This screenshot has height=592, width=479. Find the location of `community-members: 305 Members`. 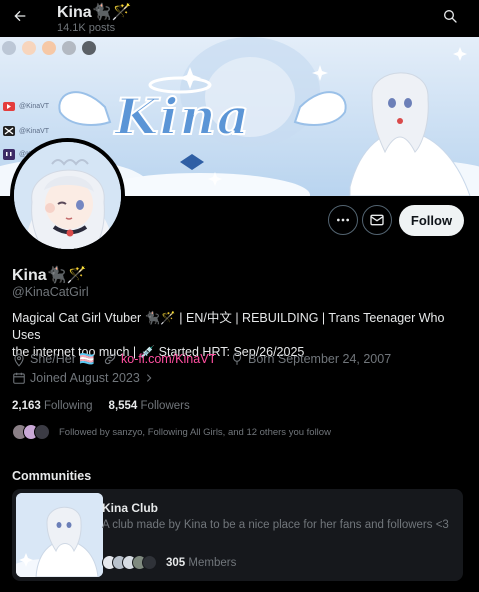

community-members: 305 Members is located at coordinates (169, 562).